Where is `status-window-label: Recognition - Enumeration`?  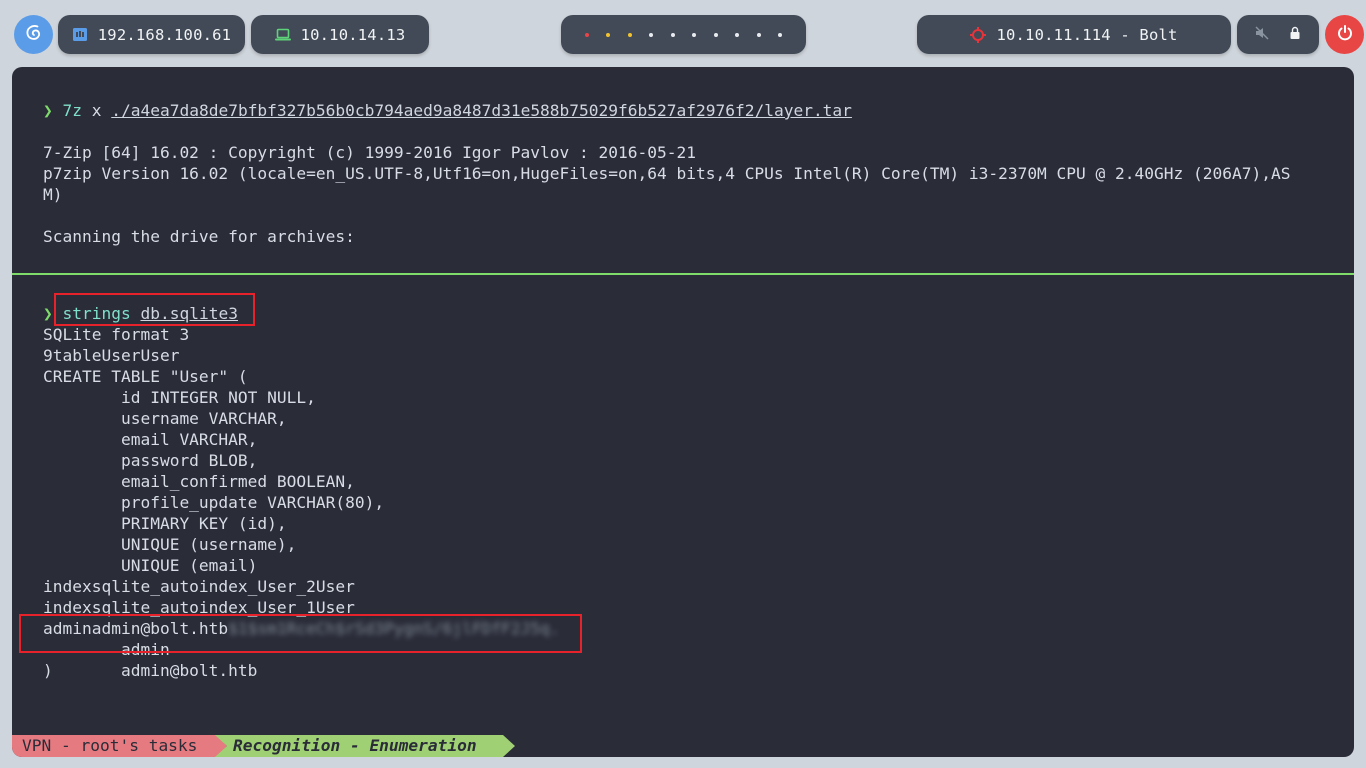 status-window-label: Recognition - Enumeration is located at coordinates (365, 746).